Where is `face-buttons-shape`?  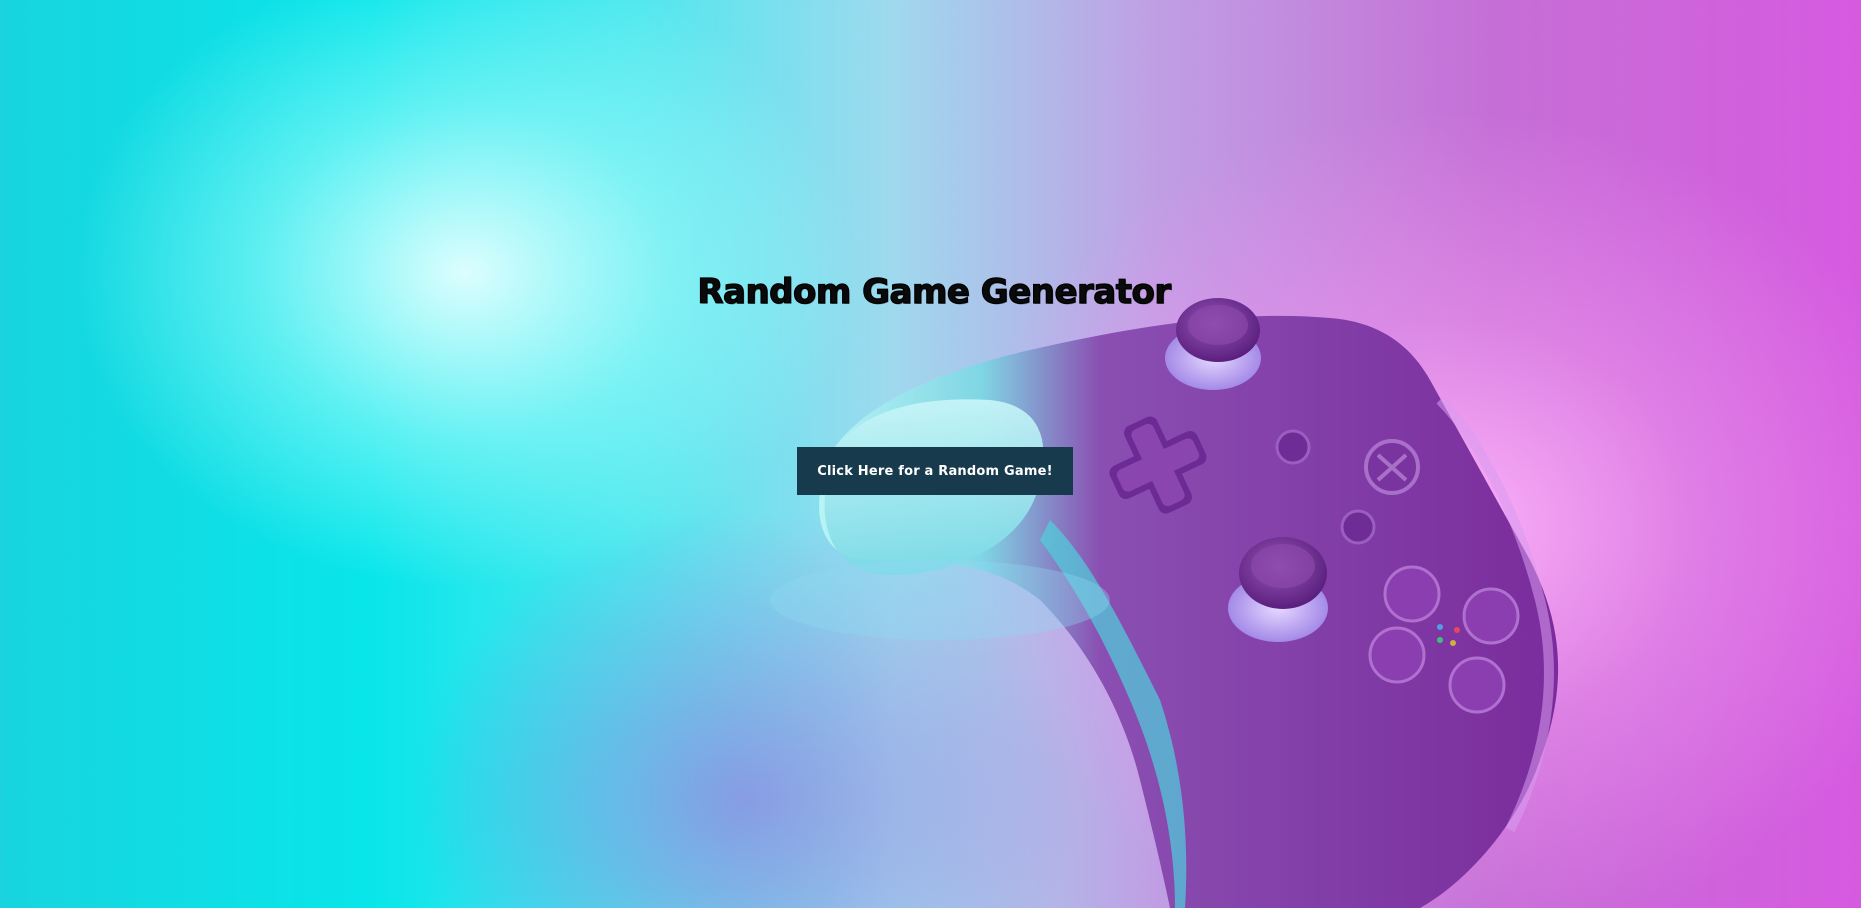
face-buttons-shape is located at coordinates (1444, 639).